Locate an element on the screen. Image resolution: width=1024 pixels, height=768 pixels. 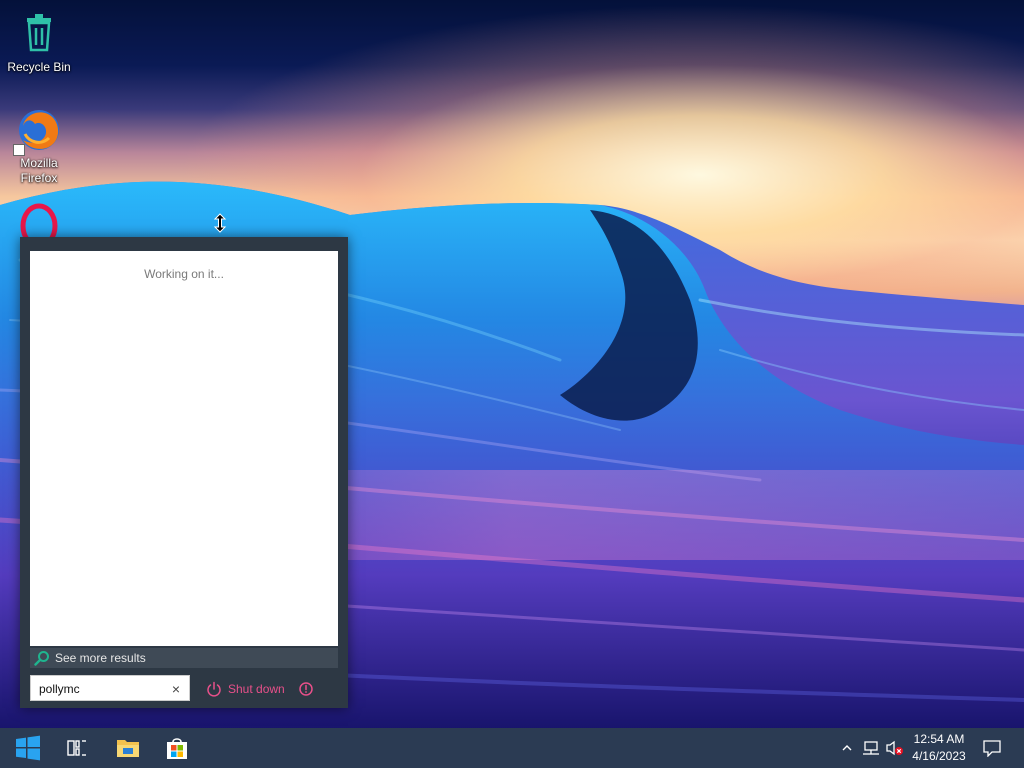
power-options-icon is located at coordinates (306, 689).